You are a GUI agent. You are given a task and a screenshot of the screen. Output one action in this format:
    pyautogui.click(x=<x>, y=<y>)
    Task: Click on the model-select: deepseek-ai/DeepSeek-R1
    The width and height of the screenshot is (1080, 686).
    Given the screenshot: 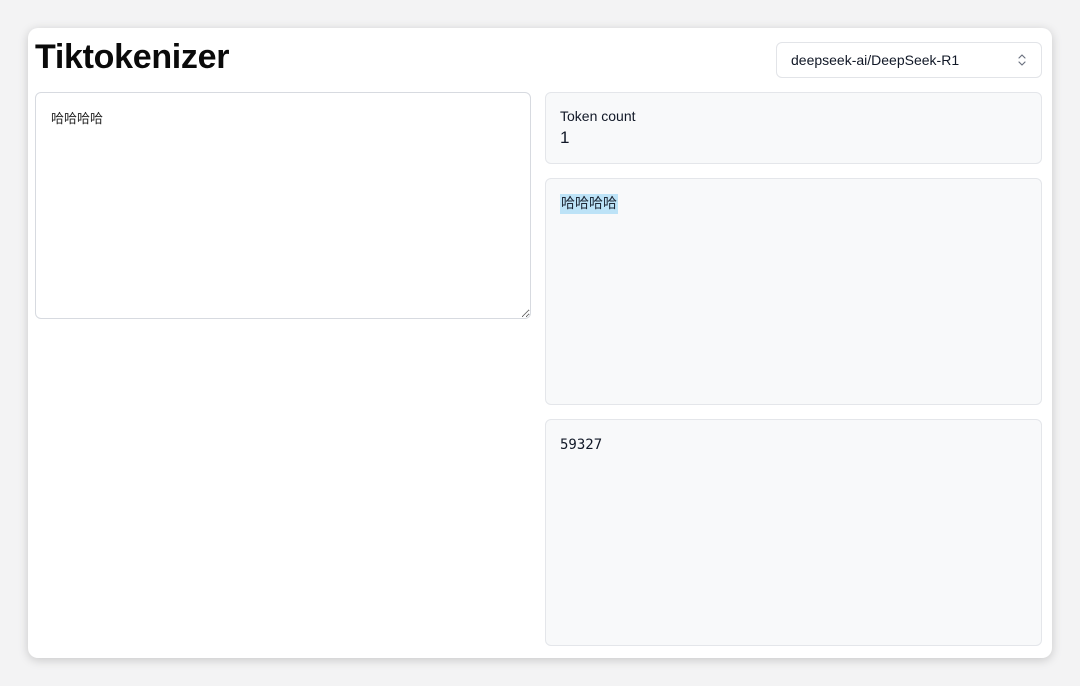 What is the action you would take?
    pyautogui.click(x=909, y=60)
    